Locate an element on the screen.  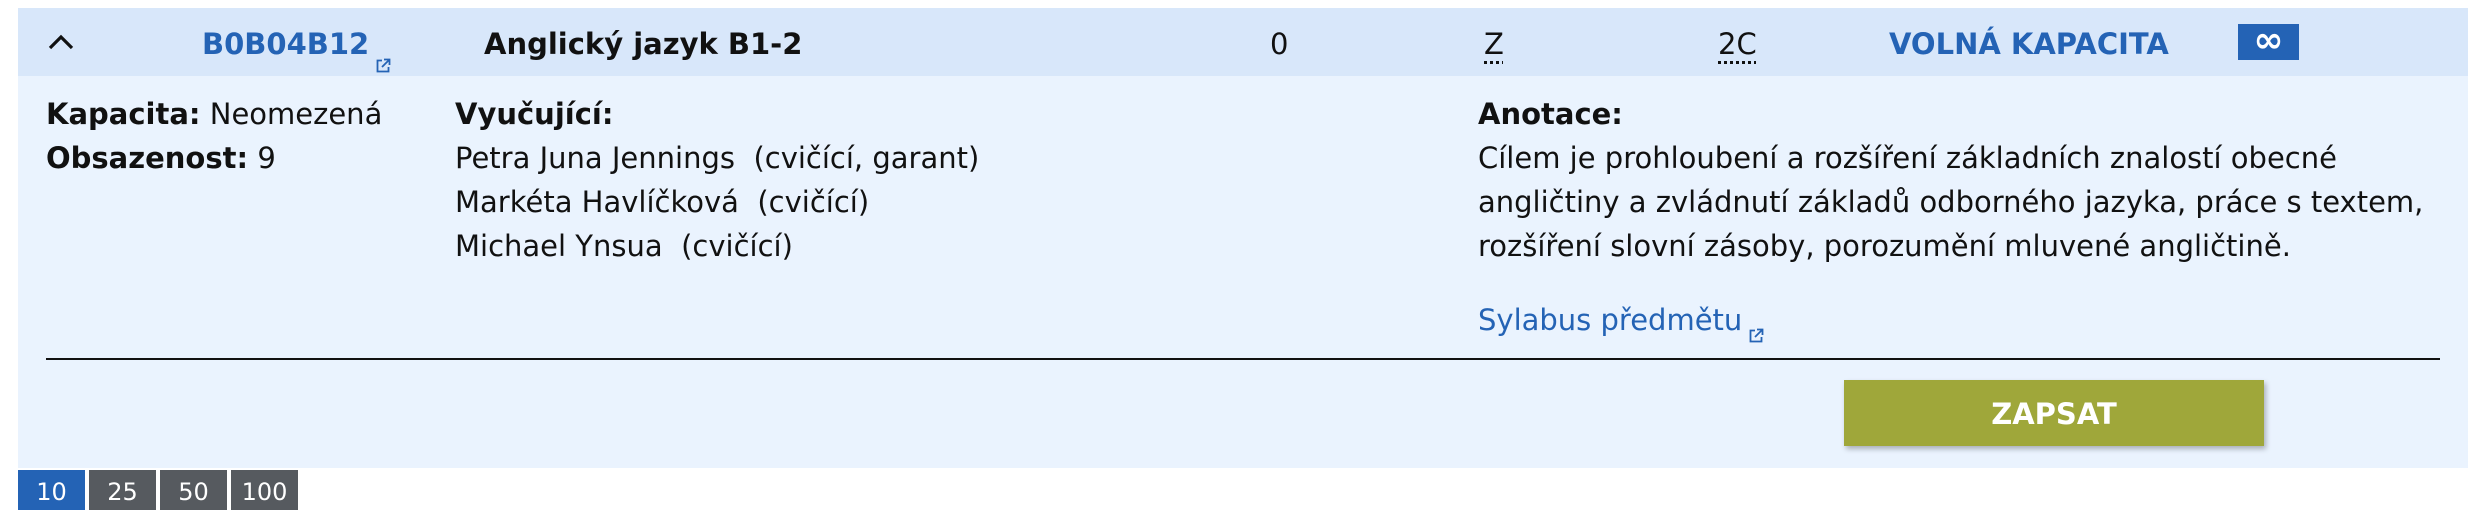
teacher-name: Petra Juna Jennings is located at coordinates (595, 158).